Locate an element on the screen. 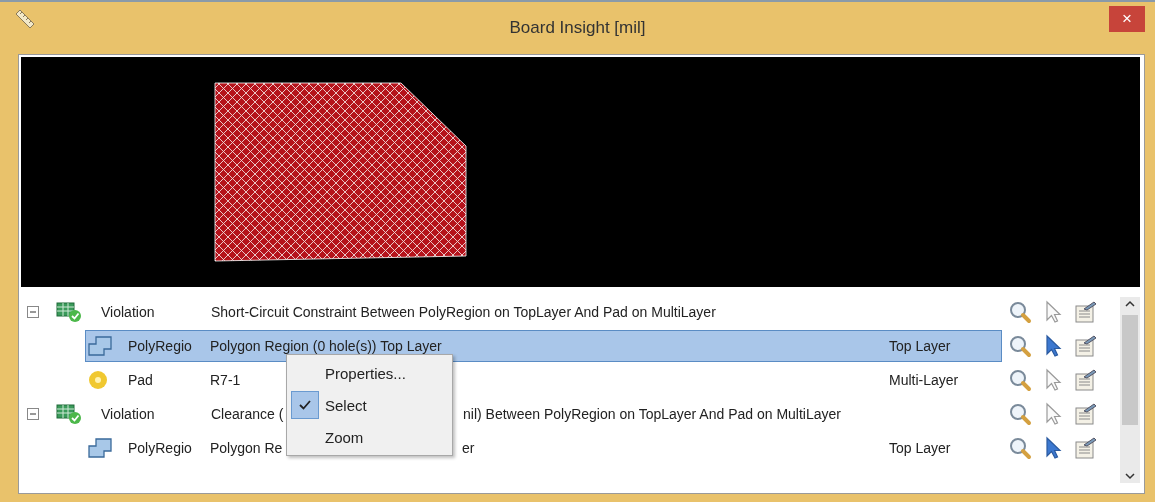 This screenshot has width=1155, height=502. scrollbar is located at coordinates (1130, 390).